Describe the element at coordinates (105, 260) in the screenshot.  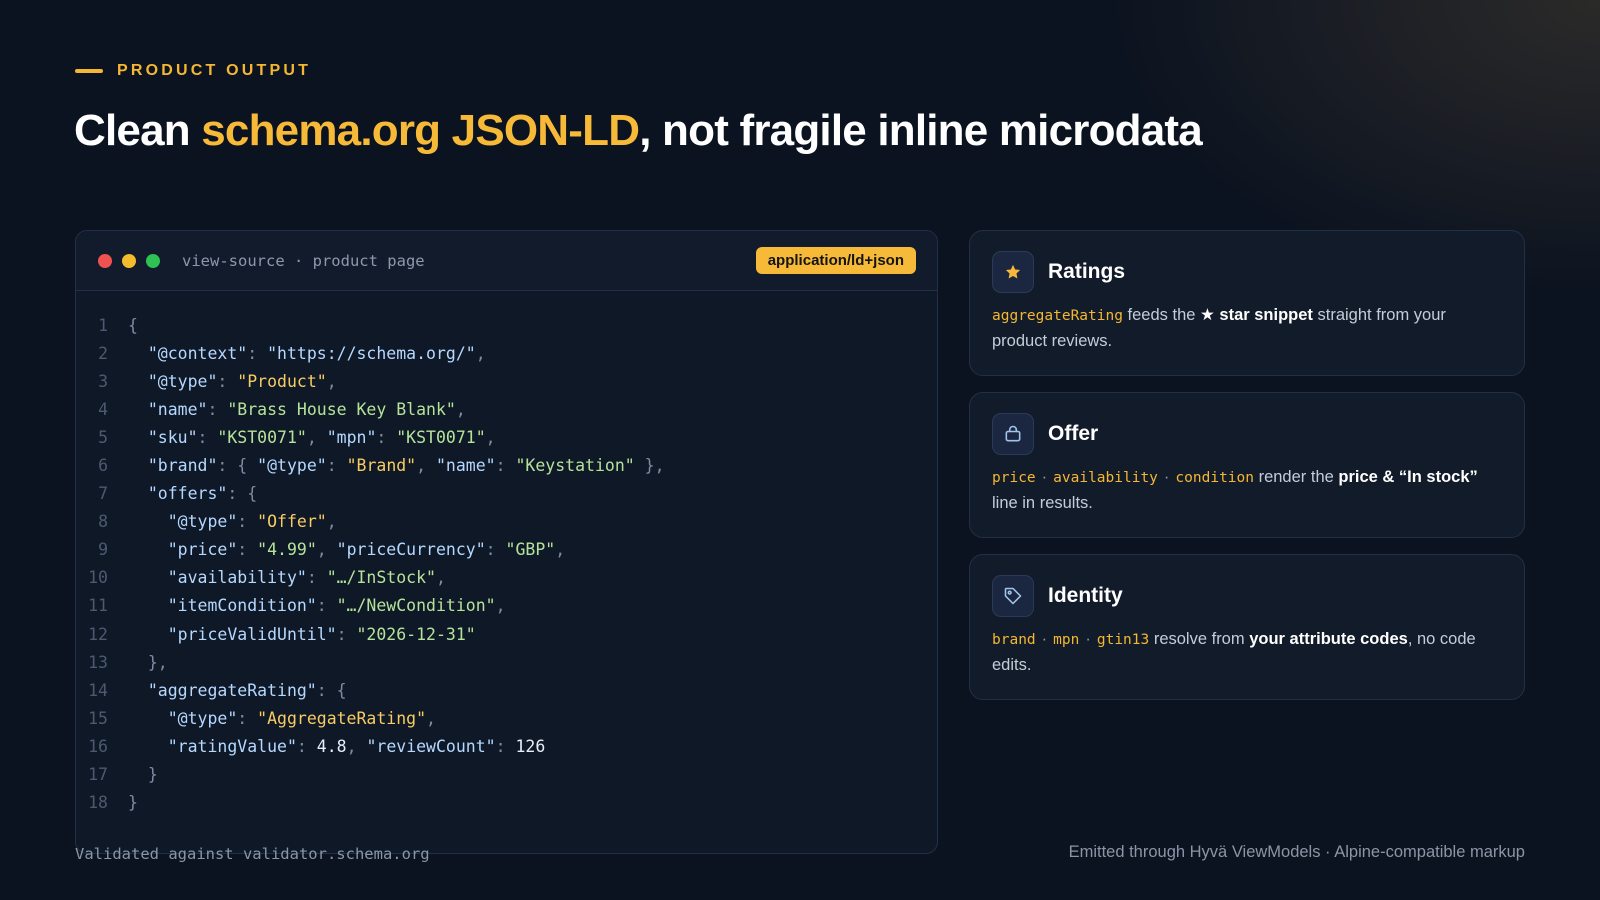
I see `close-window-dot` at that location.